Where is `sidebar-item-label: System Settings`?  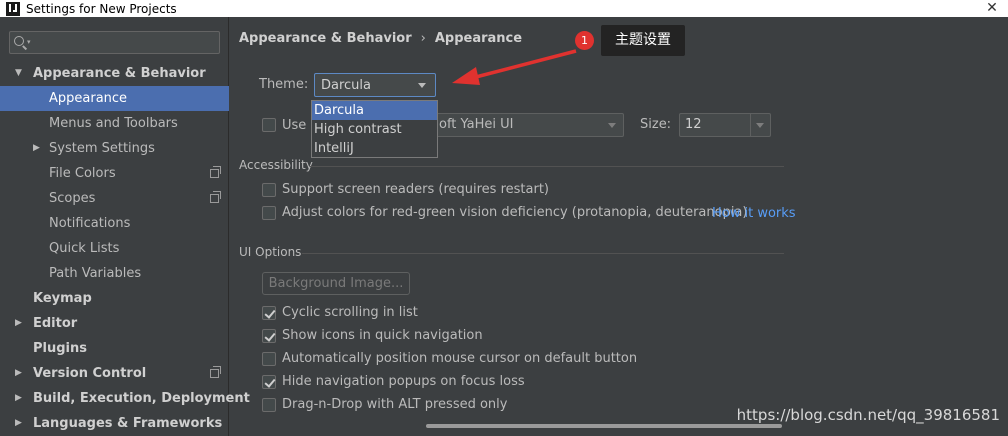
sidebar-item-label: System Settings is located at coordinates (102, 148).